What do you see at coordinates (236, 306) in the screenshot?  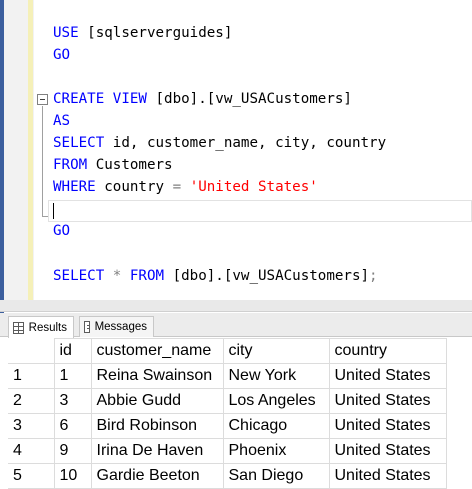 I see `pane-splitter` at bounding box center [236, 306].